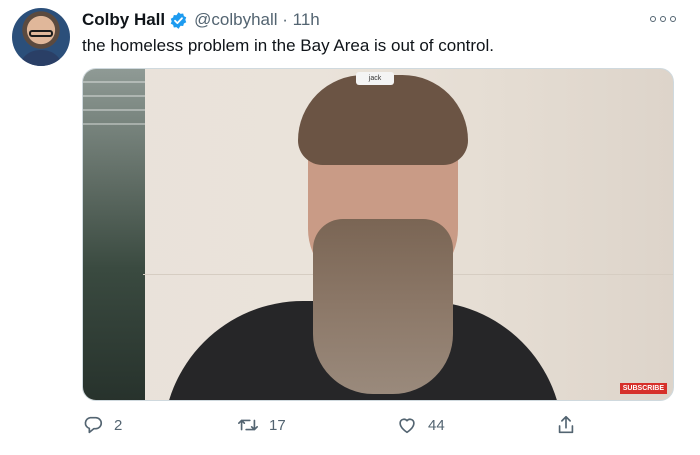 This screenshot has width=700, height=455. What do you see at coordinates (123, 20) in the screenshot?
I see `author-name: Colby Hall` at bounding box center [123, 20].